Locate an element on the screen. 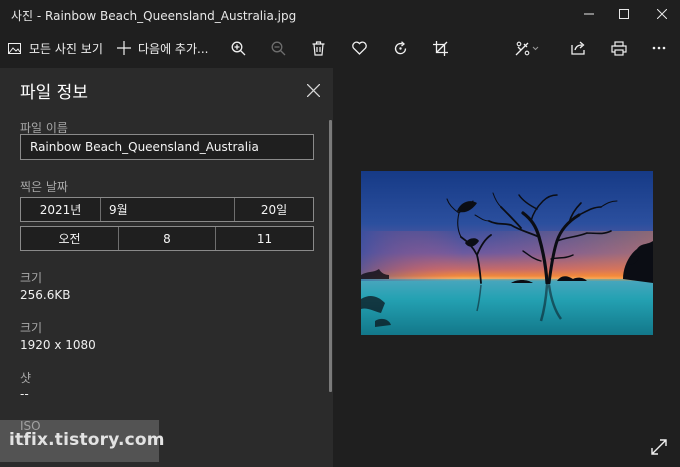  more-icon is located at coordinates (659, 48).